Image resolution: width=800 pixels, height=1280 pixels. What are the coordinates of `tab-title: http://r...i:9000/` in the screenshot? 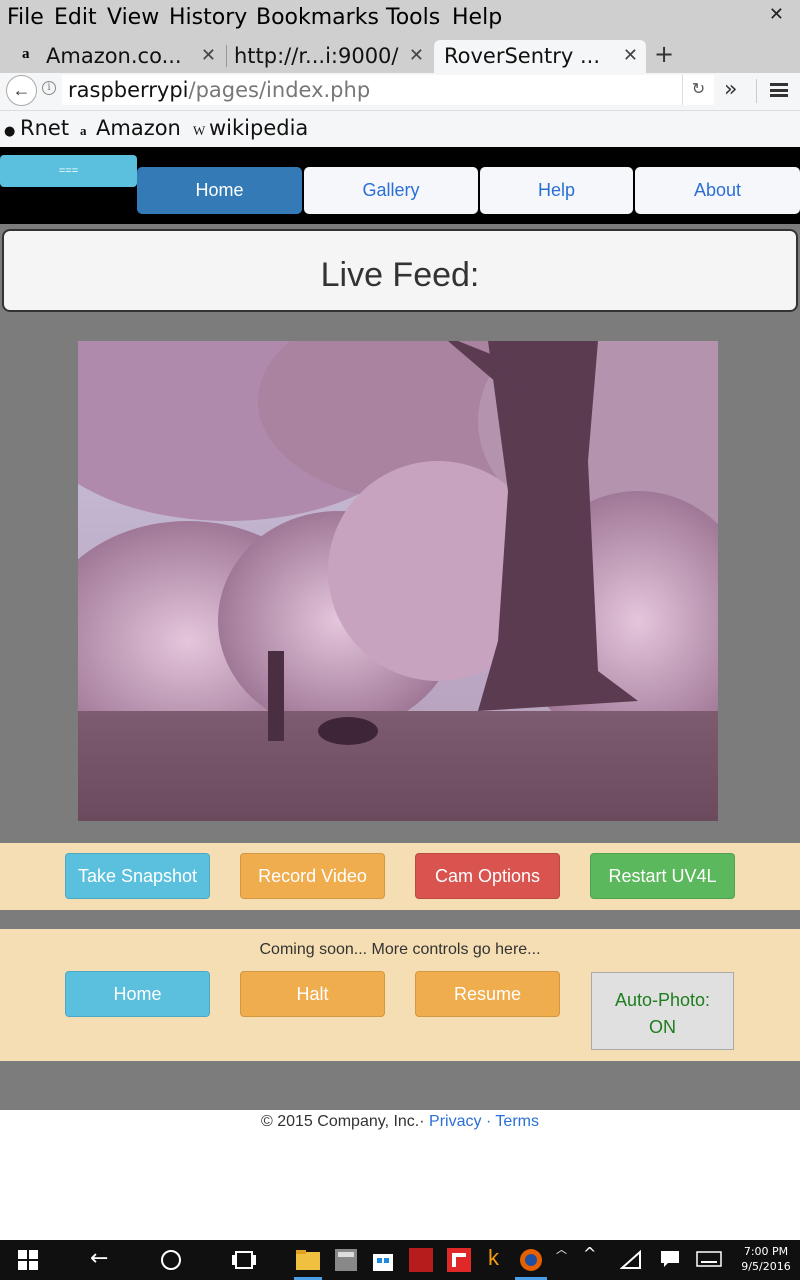 It's located at (316, 56).